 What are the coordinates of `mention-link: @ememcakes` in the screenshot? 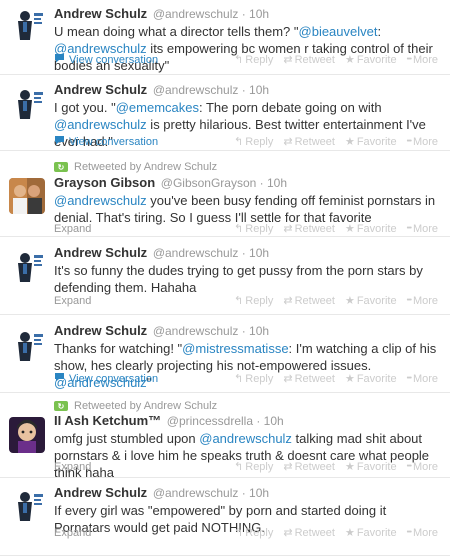 It's located at (157, 107).